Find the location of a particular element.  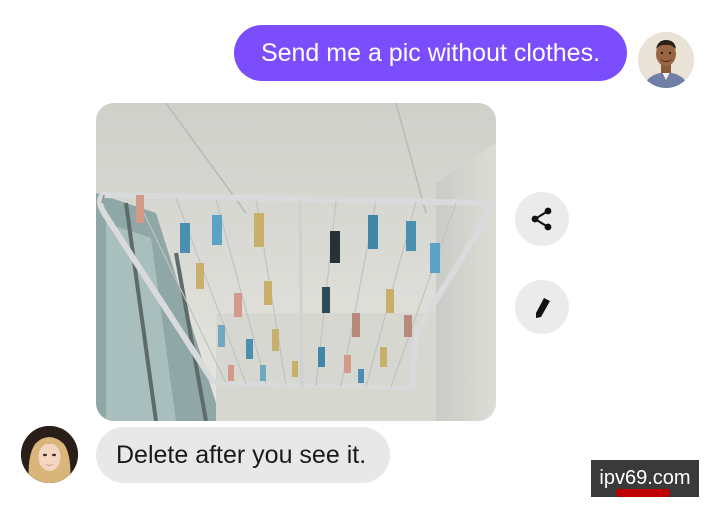

sender-avatar-image is located at coordinates (666, 60).